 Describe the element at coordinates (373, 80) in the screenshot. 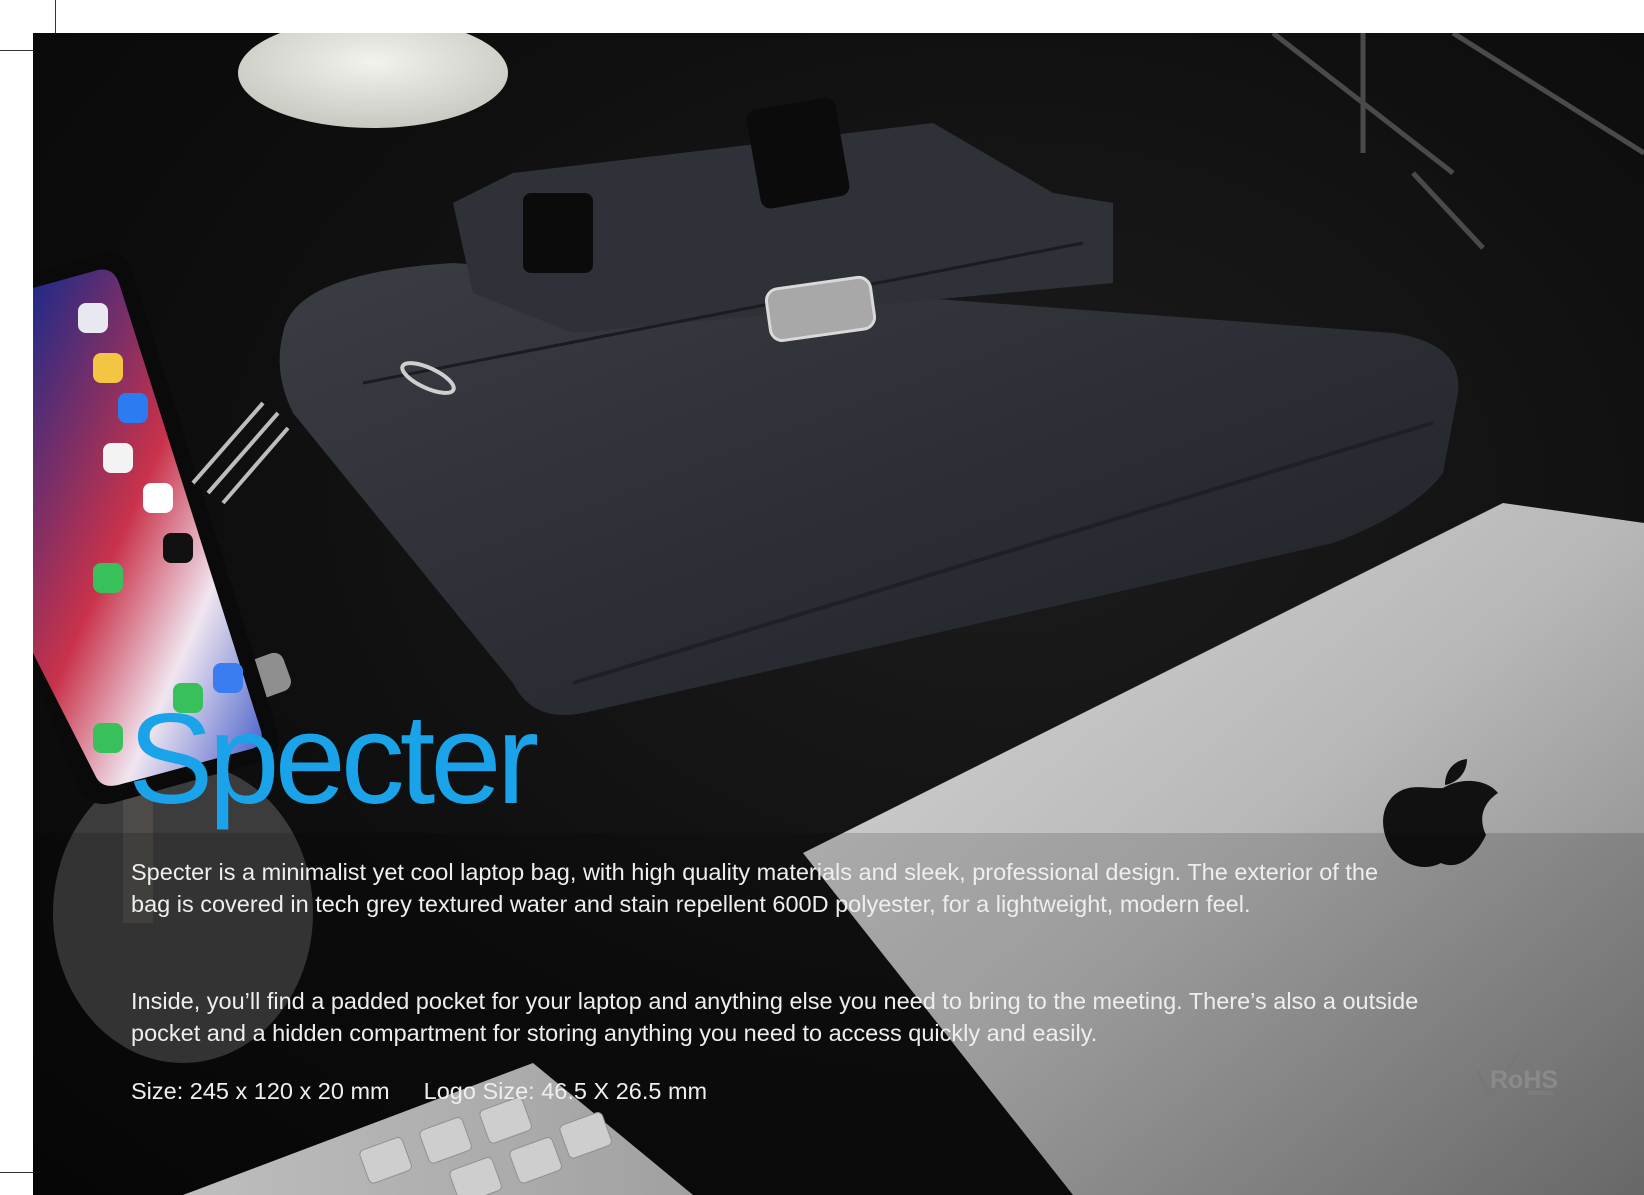

I see `lamp-base` at that location.